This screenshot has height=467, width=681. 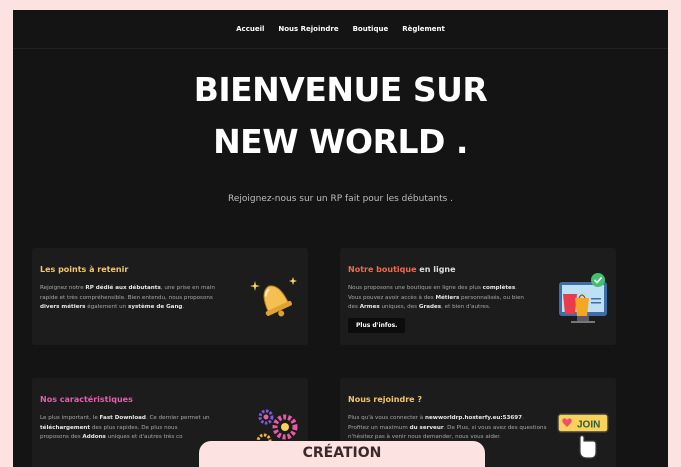 What do you see at coordinates (369, 307) in the screenshot?
I see `highlight-text: Armes` at bounding box center [369, 307].